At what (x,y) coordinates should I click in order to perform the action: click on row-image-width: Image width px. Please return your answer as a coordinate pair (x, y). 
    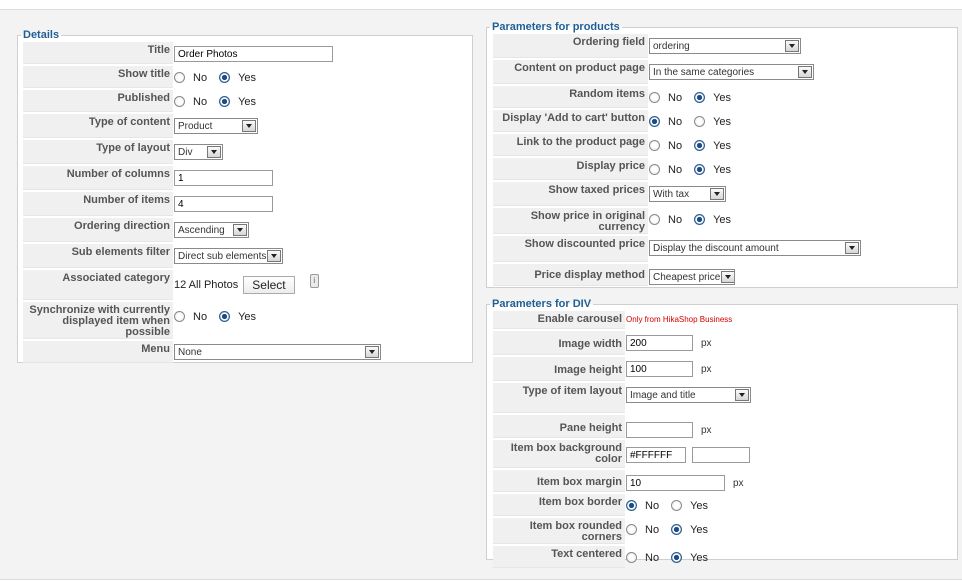
    Looking at the image, I should click on (622, 343).